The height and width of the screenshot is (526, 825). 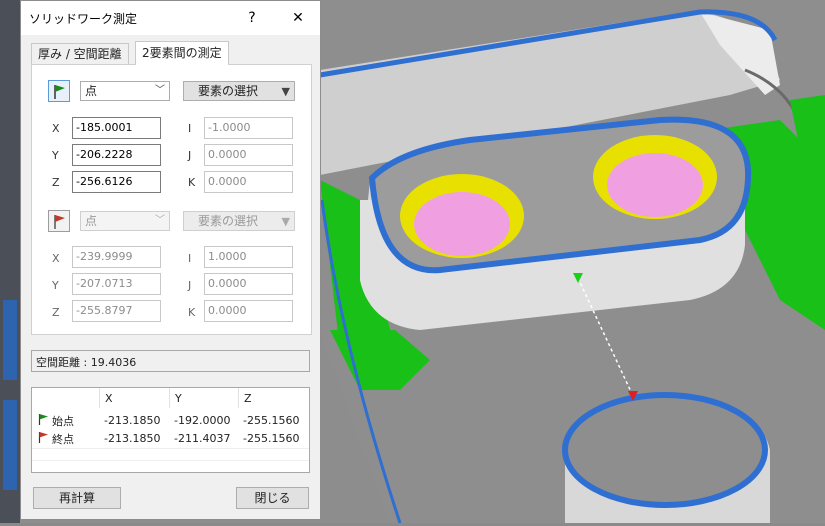 What do you see at coordinates (125, 91) in the screenshot?
I see `start-type-select: 点 ﹀` at bounding box center [125, 91].